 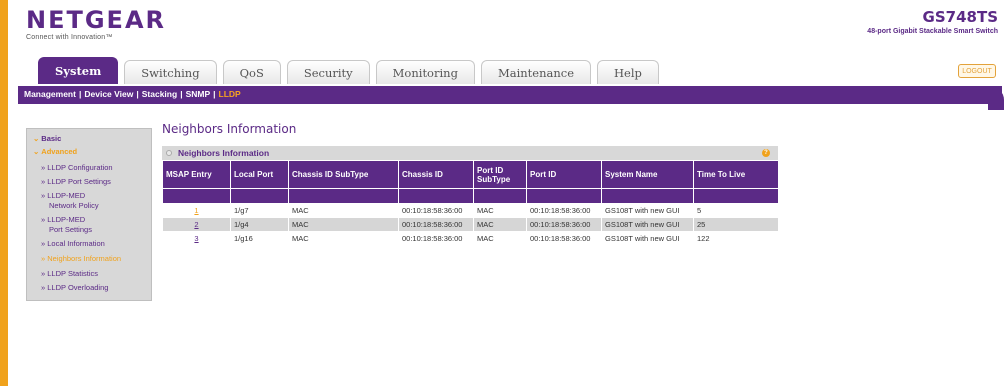 What do you see at coordinates (69, 37) in the screenshot?
I see `logo-tagline: Connect with Innovation™` at bounding box center [69, 37].